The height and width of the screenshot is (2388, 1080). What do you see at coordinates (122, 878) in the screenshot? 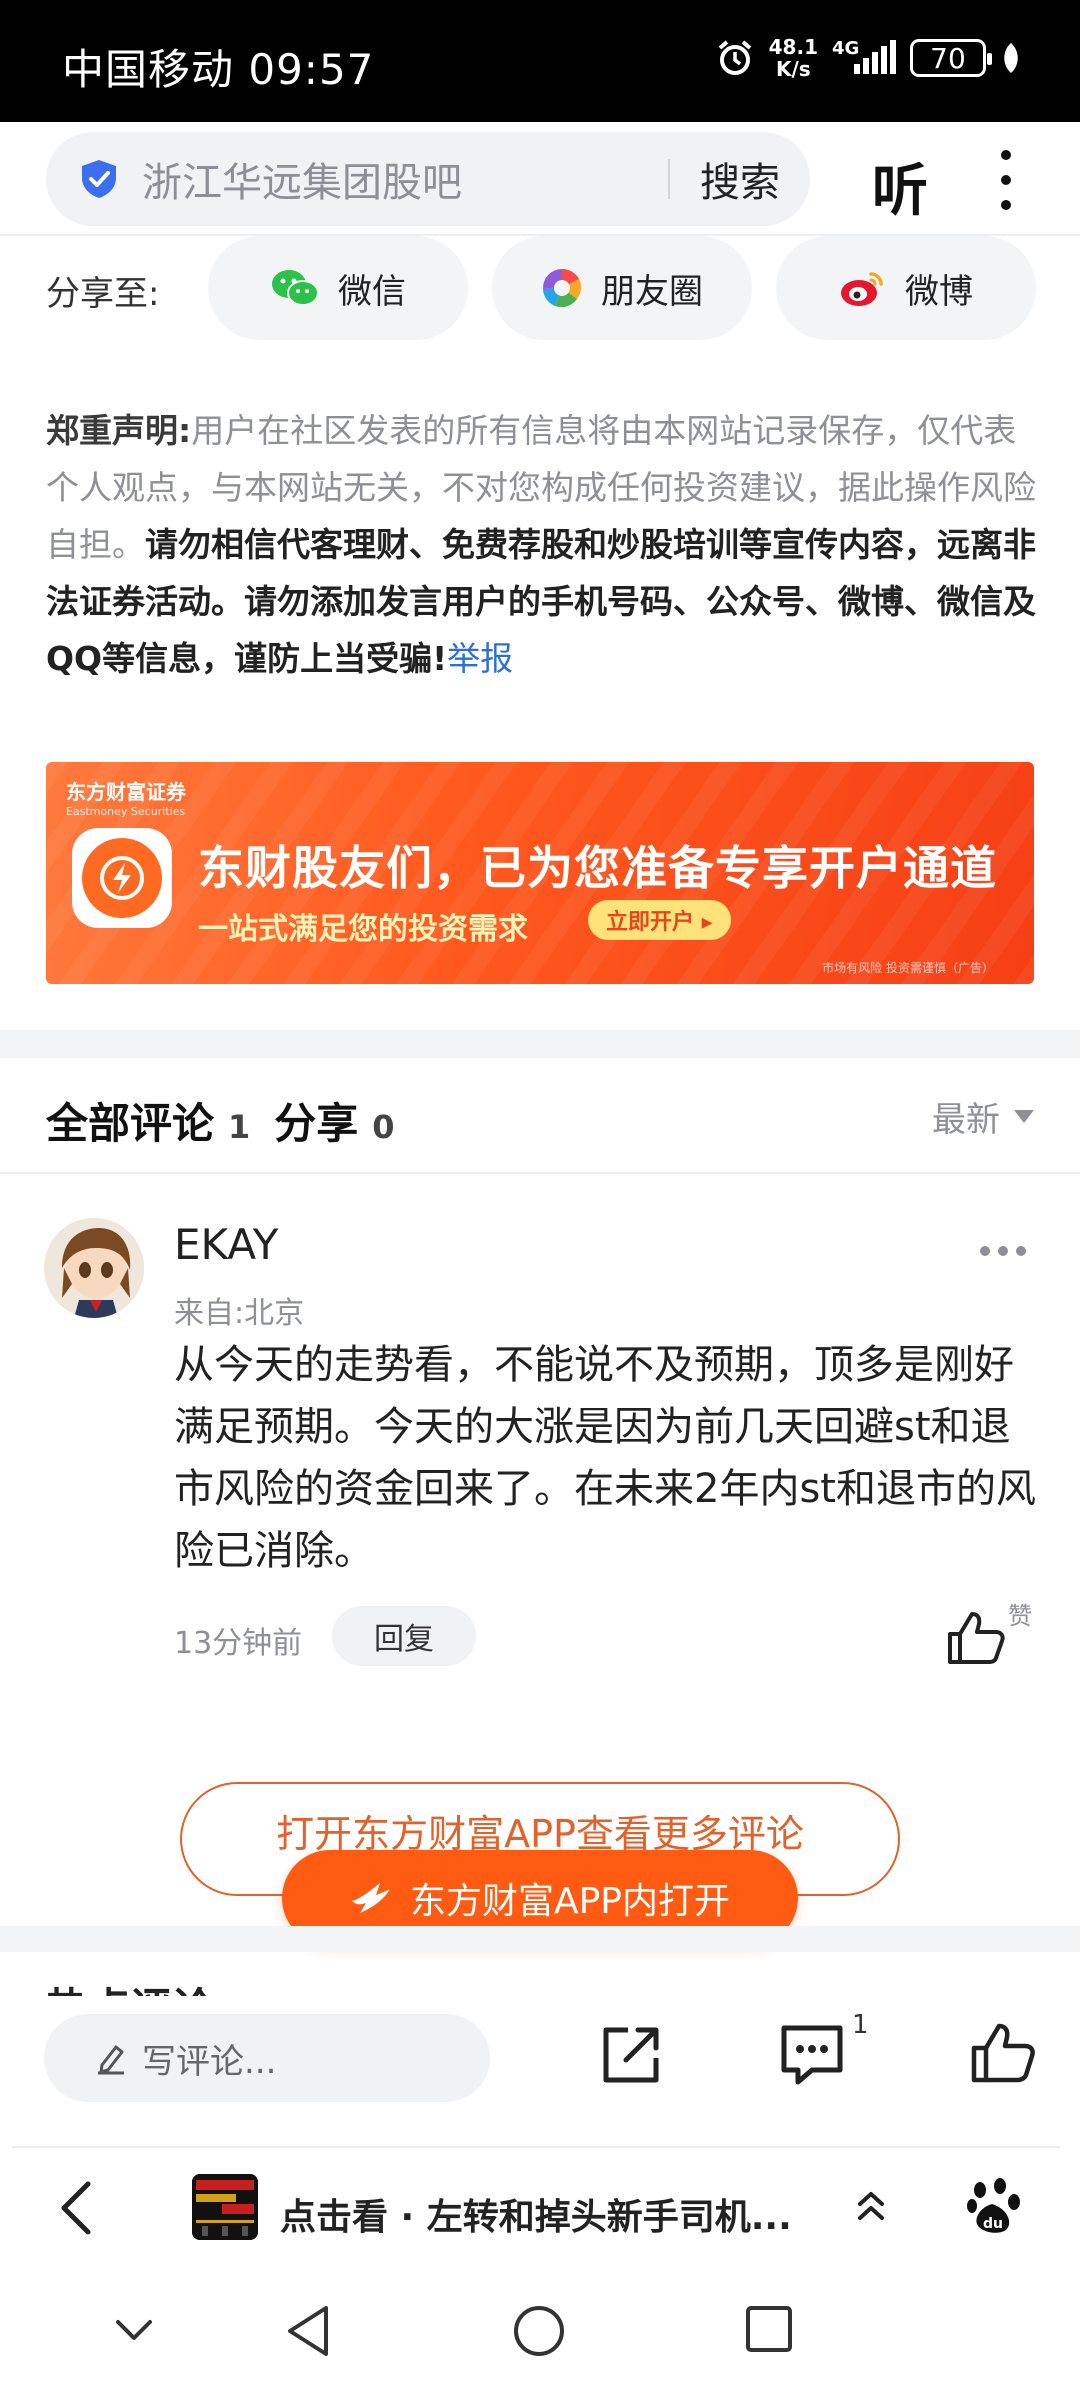
I see `ad-logo-icon` at bounding box center [122, 878].